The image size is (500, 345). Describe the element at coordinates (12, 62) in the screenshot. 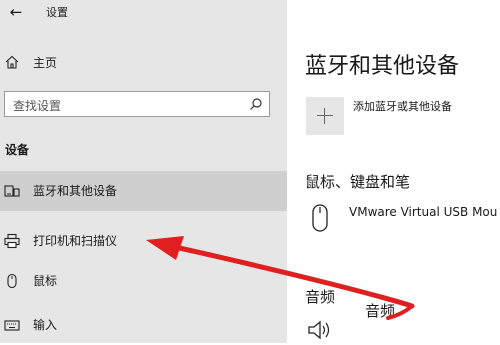

I see `home-icon` at that location.